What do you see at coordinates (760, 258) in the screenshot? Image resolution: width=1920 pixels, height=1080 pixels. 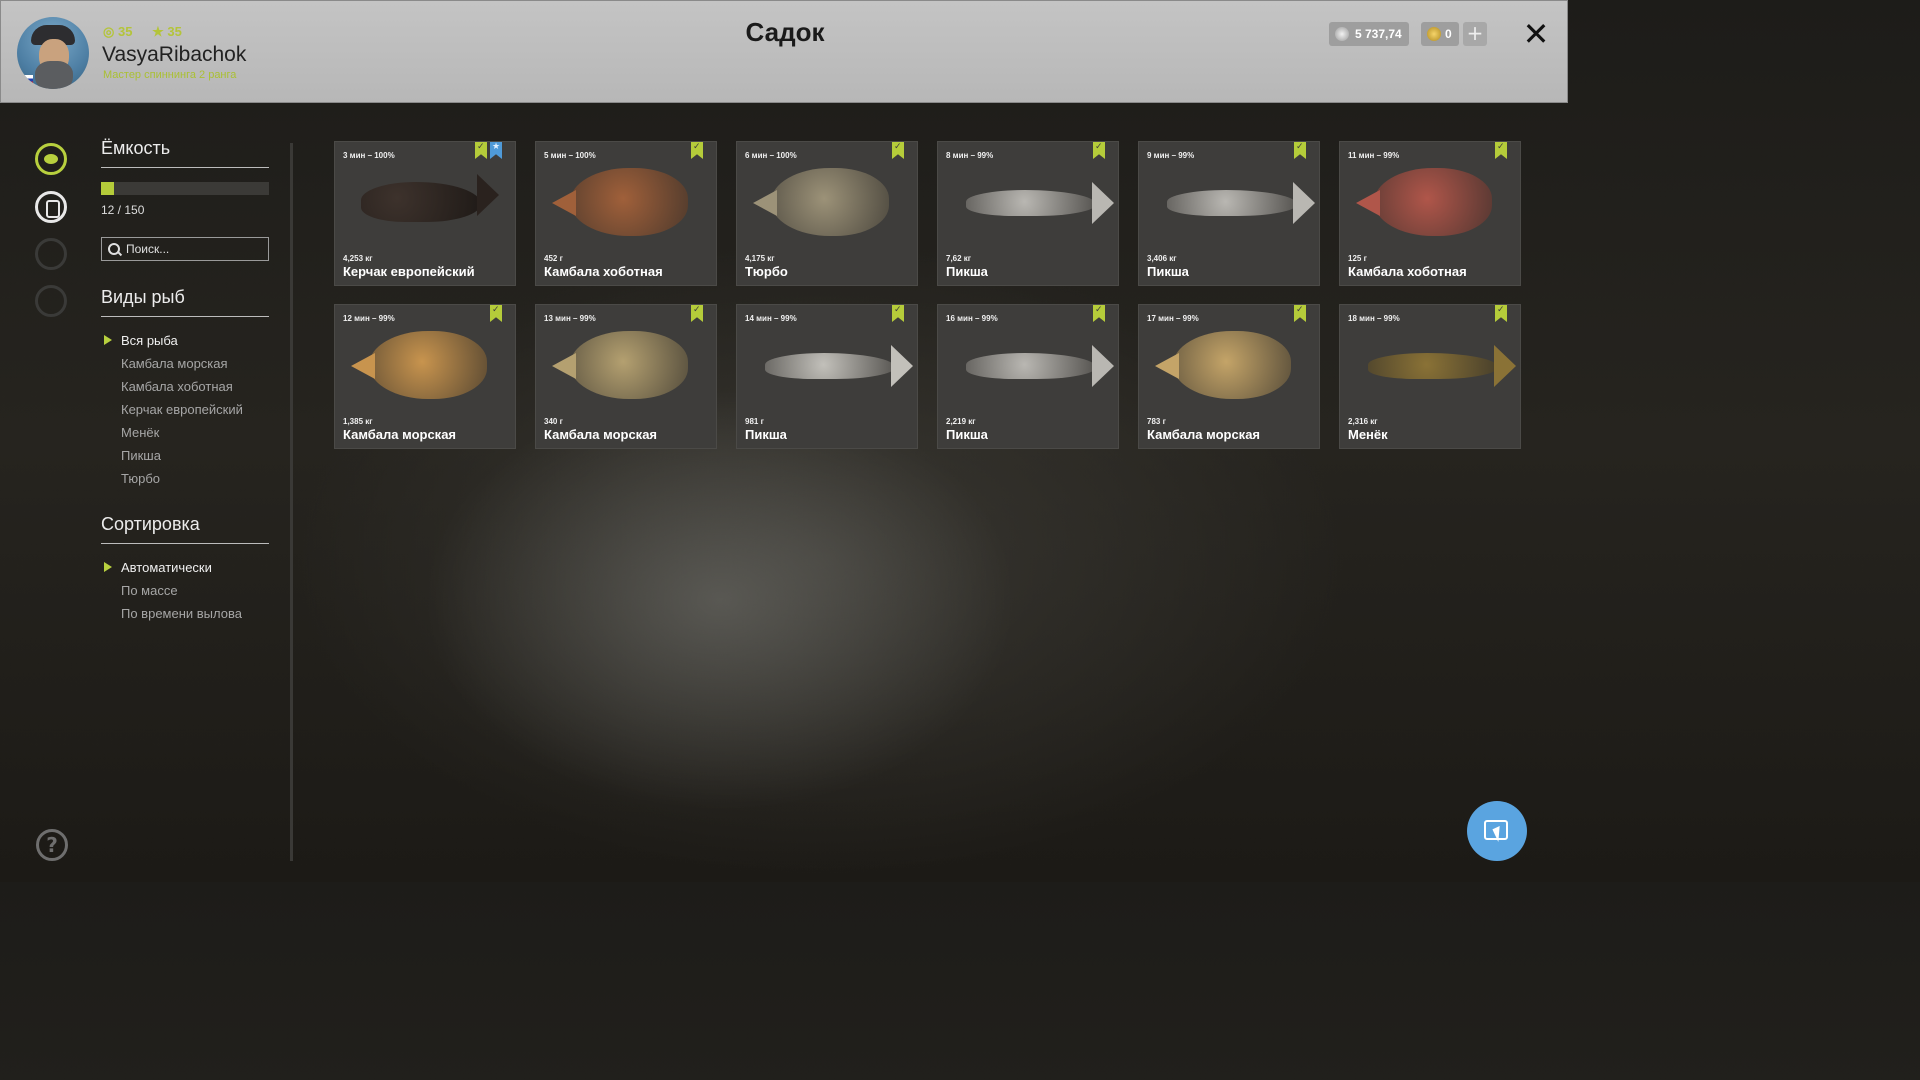 I see `fish-weight: 4,175 кг` at bounding box center [760, 258].